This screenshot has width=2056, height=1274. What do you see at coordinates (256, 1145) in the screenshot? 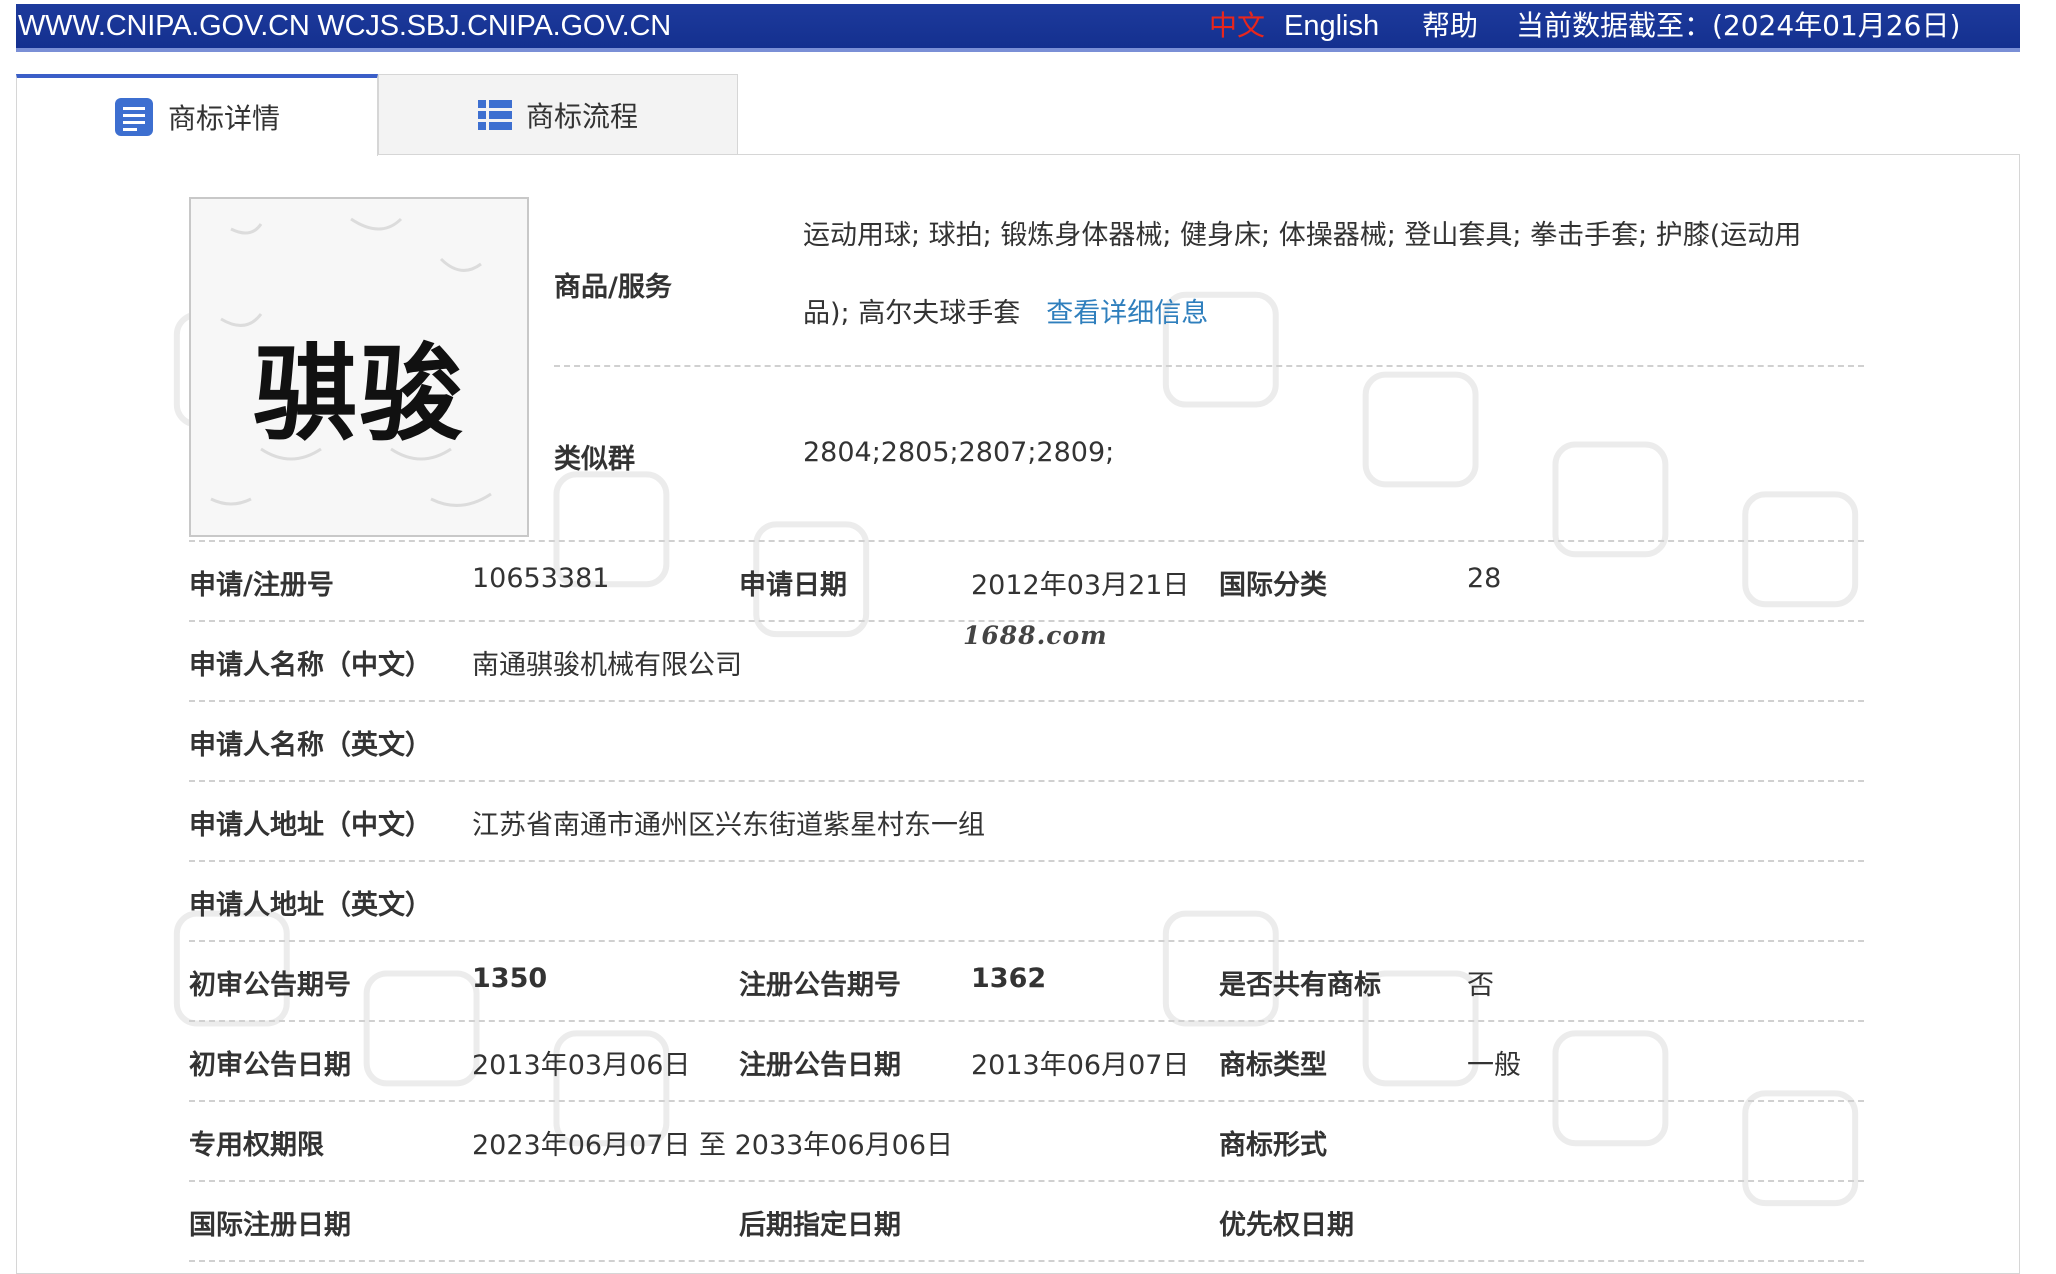
I see `exclusive-period-label: 专用权期限` at bounding box center [256, 1145].